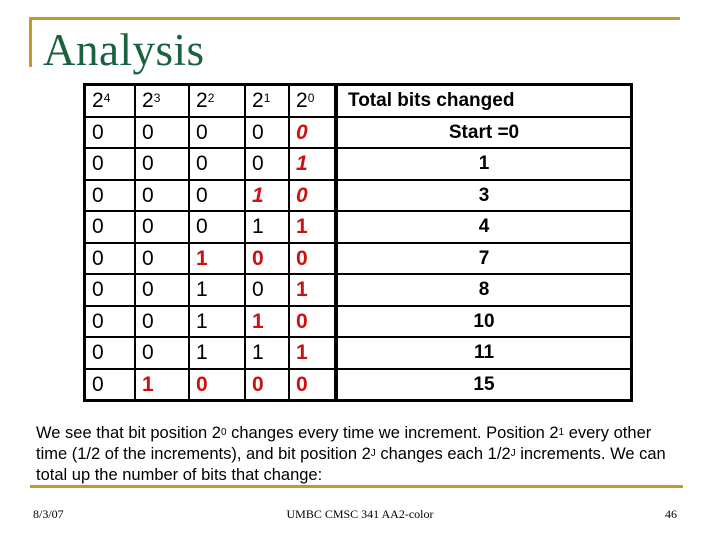 This screenshot has width=720, height=540. I want to click on header-bit-2: 22, so click(217, 100).